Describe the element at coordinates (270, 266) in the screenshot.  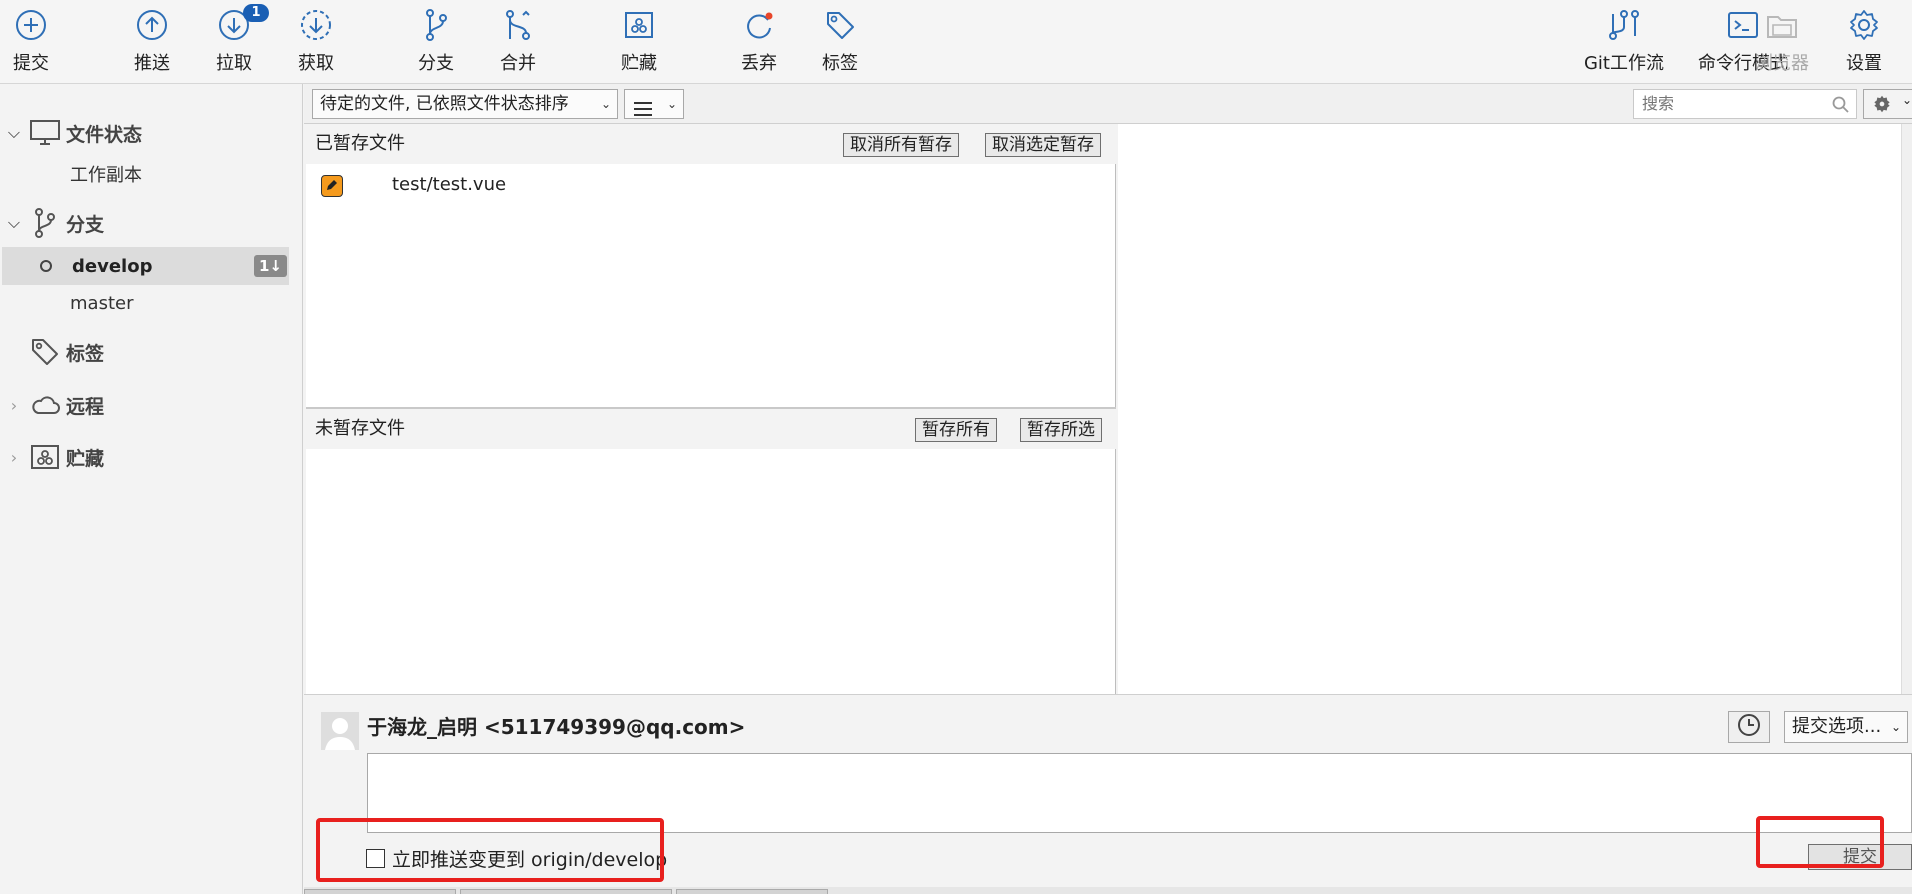
I see `branch-behind-badge: 1↓` at that location.